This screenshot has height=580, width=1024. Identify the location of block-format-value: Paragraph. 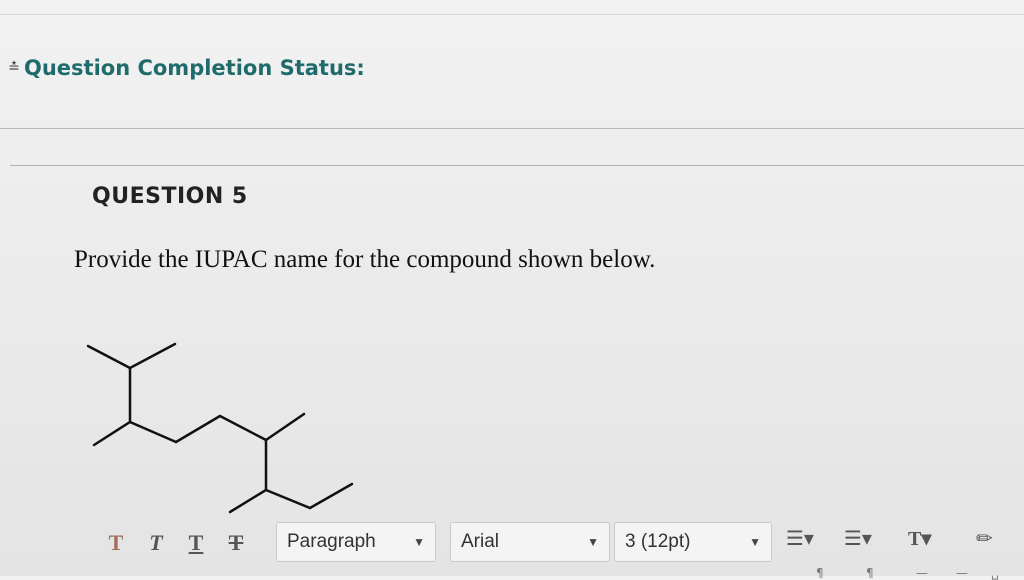
(331, 541).